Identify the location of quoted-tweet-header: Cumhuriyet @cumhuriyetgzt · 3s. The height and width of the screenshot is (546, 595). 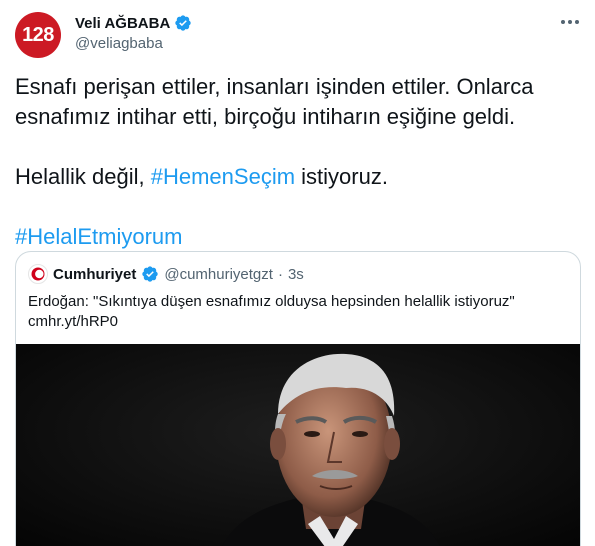
(166, 274).